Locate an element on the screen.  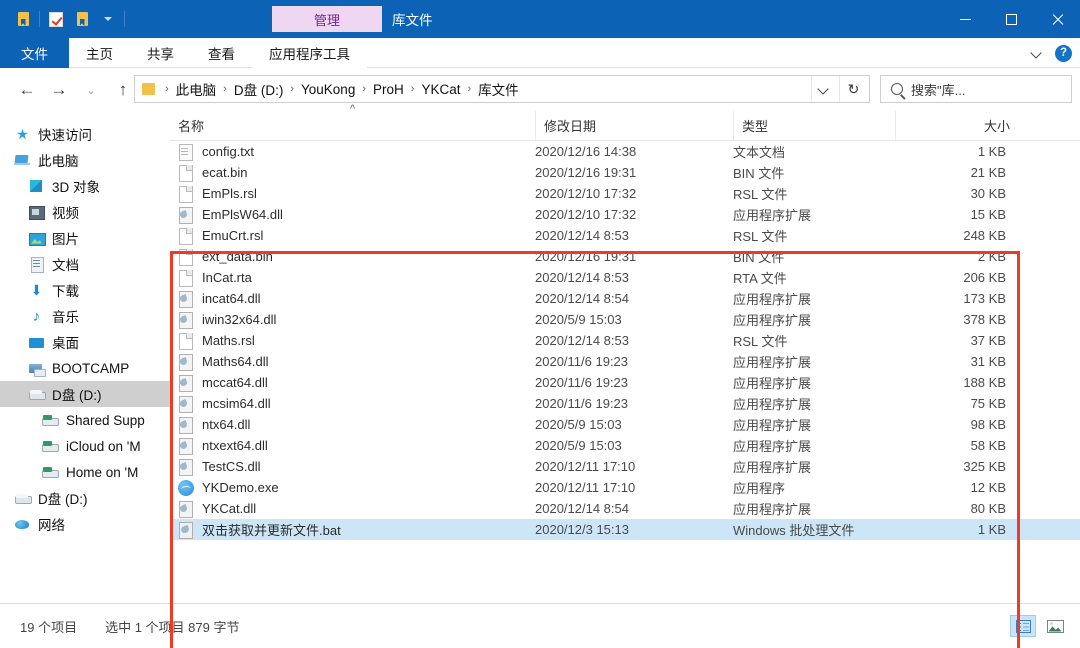
sidebar-item-9: BOOTCAMP is located at coordinates (85, 368).